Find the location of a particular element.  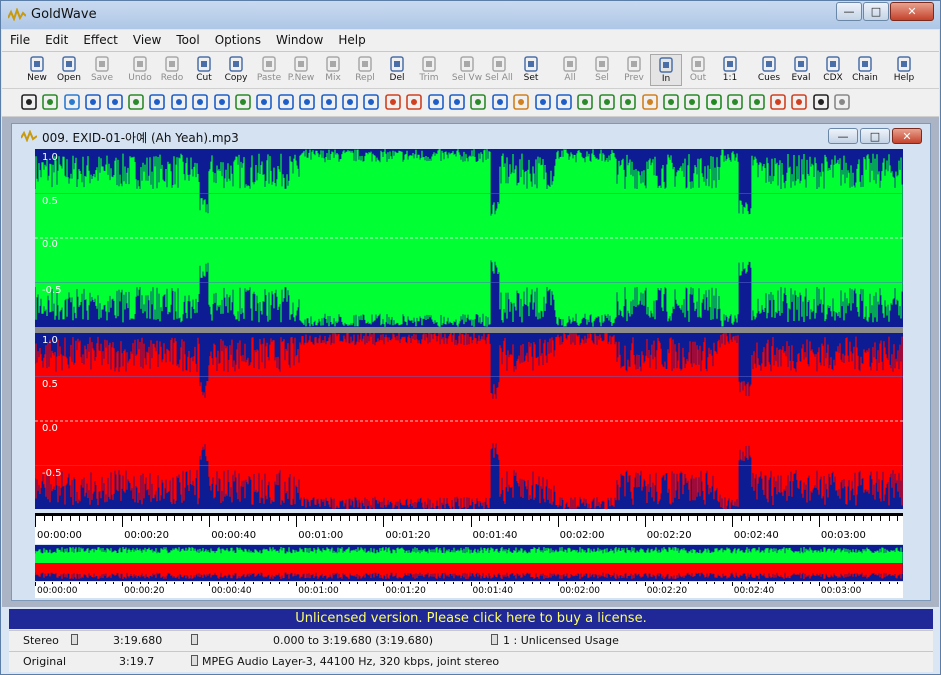

toolbar-sel-all-button: Sel All is located at coordinates (499, 70).